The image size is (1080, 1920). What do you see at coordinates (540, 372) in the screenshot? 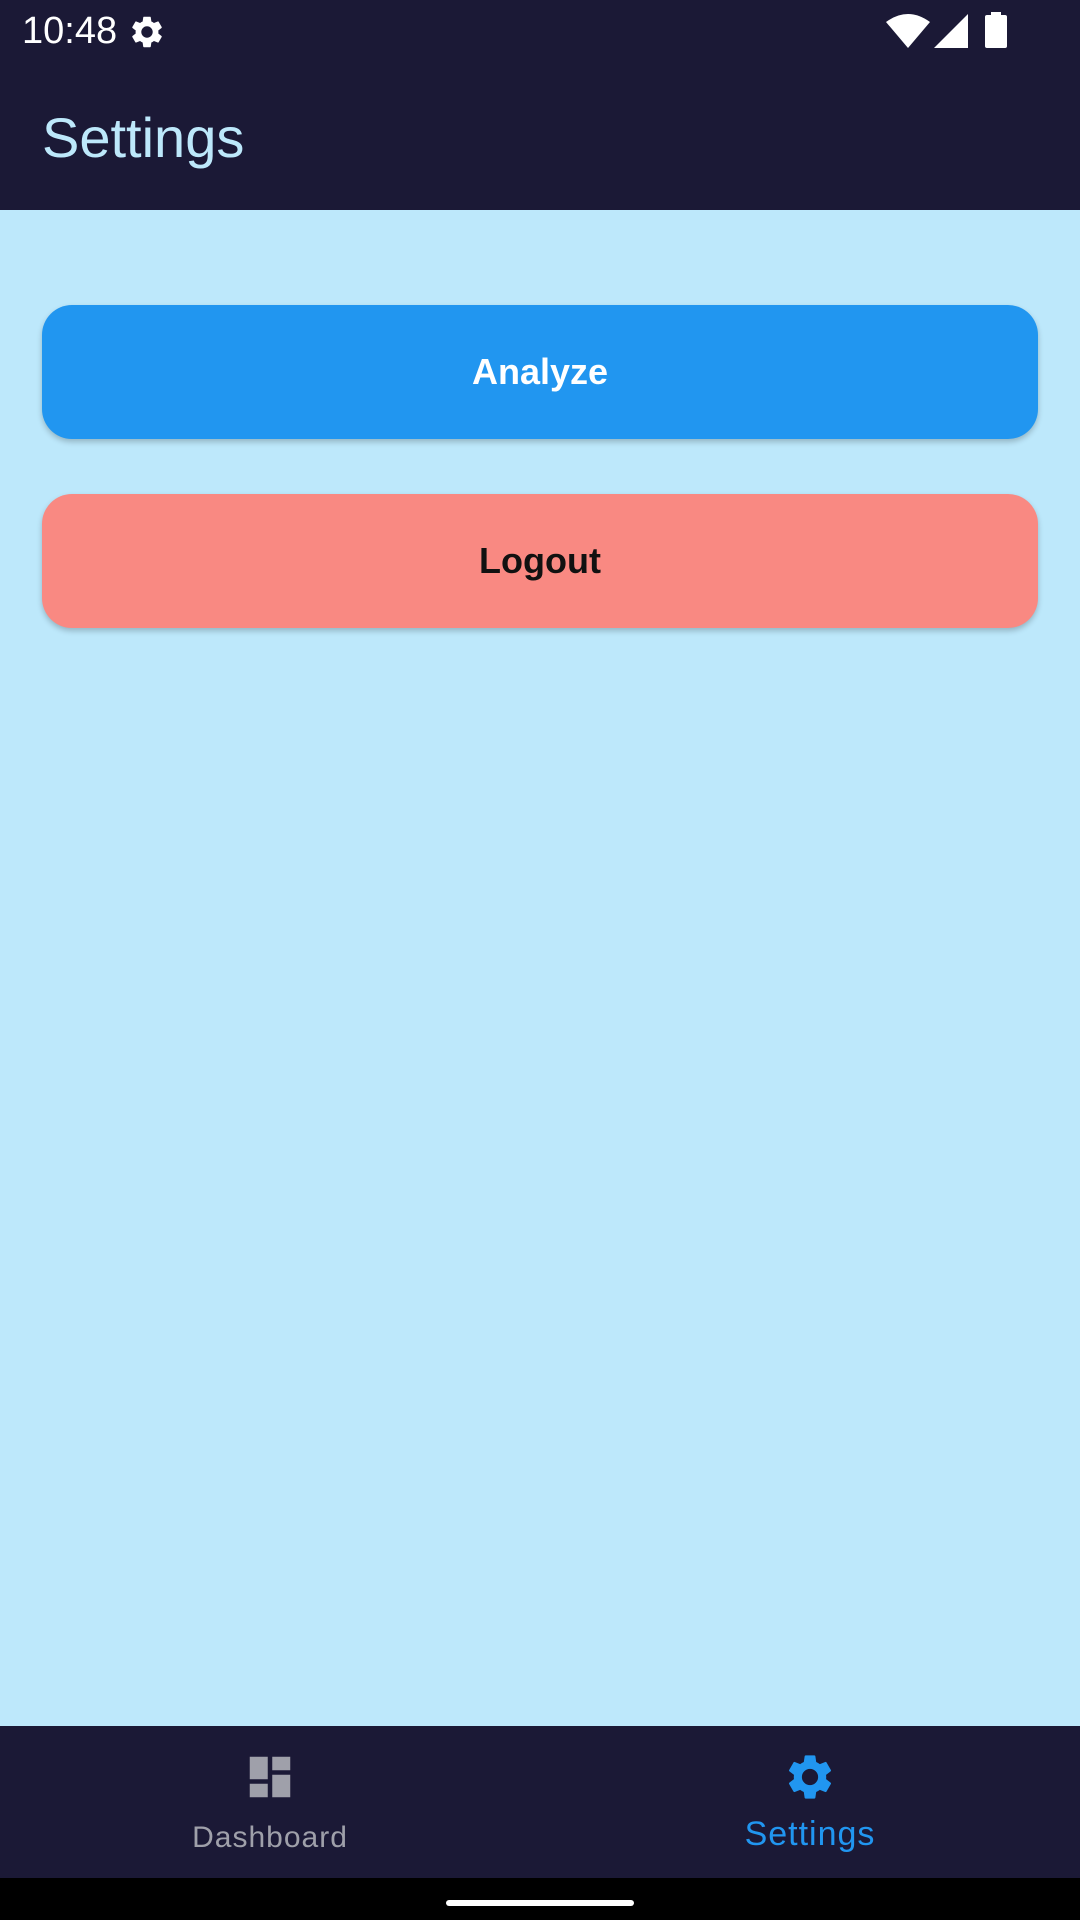
I see `analyze-button: Analyze` at bounding box center [540, 372].